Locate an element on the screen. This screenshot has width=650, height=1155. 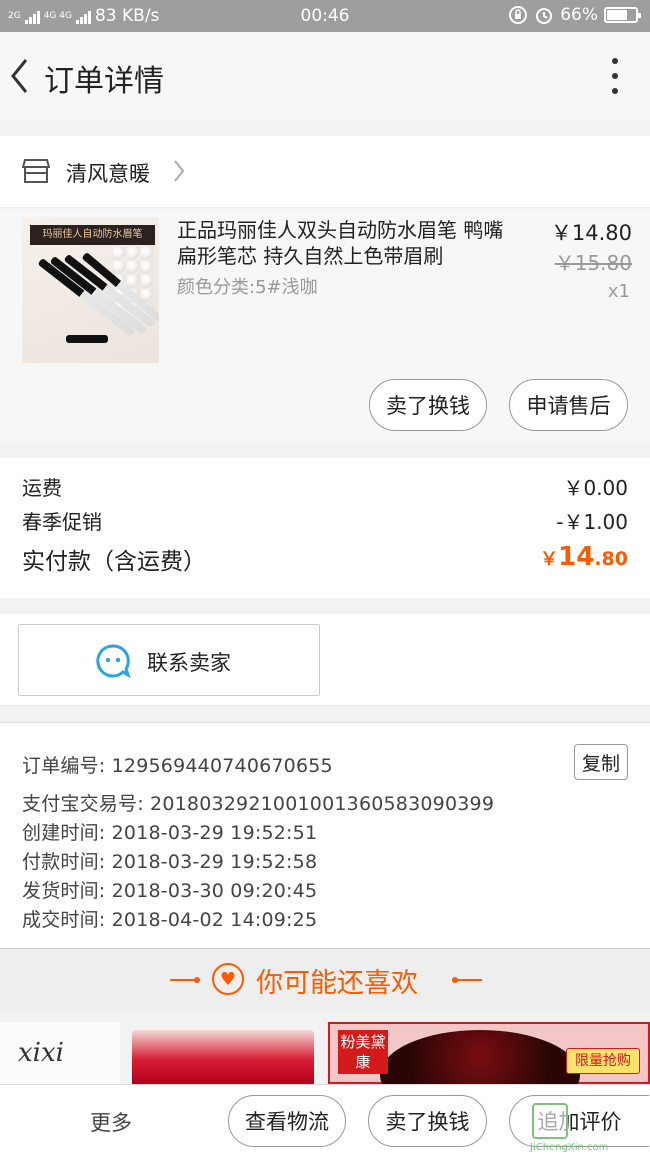
status-right: 66% is located at coordinates (574, 15).